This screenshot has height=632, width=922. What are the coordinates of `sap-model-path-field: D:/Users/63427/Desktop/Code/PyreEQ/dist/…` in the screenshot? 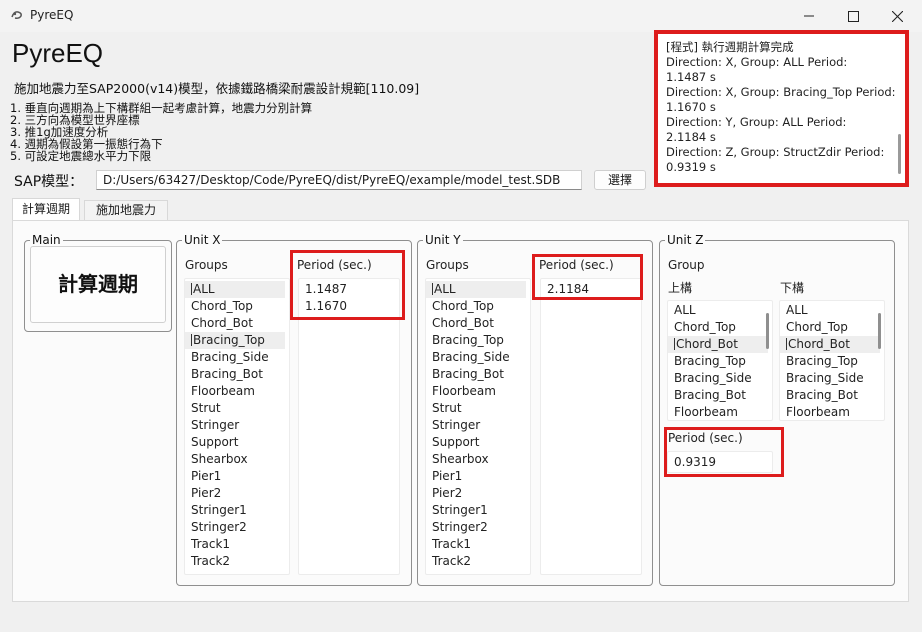 It's located at (339, 180).